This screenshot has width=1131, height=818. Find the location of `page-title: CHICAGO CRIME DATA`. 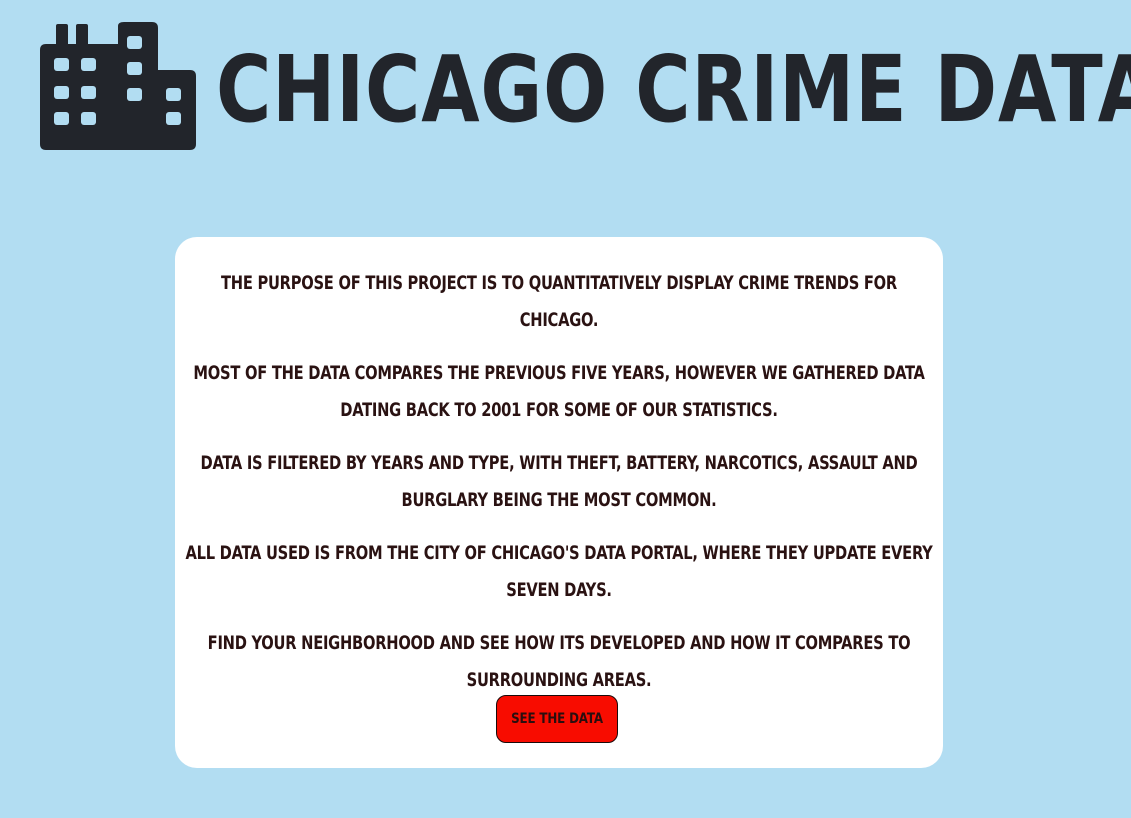

page-title: CHICAGO CRIME DATA is located at coordinates (673, 89).